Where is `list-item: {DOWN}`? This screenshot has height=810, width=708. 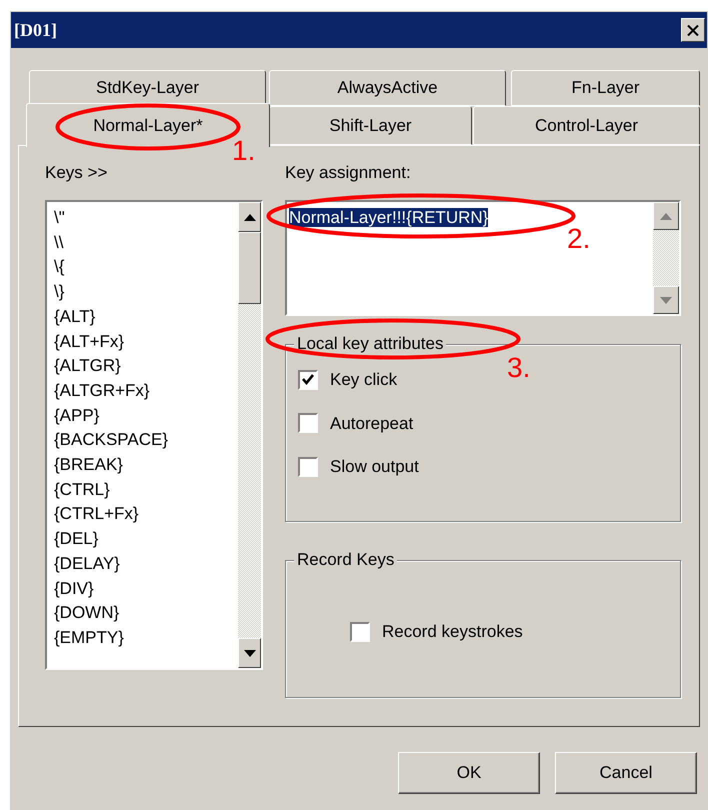 list-item: {DOWN} is located at coordinates (146, 613).